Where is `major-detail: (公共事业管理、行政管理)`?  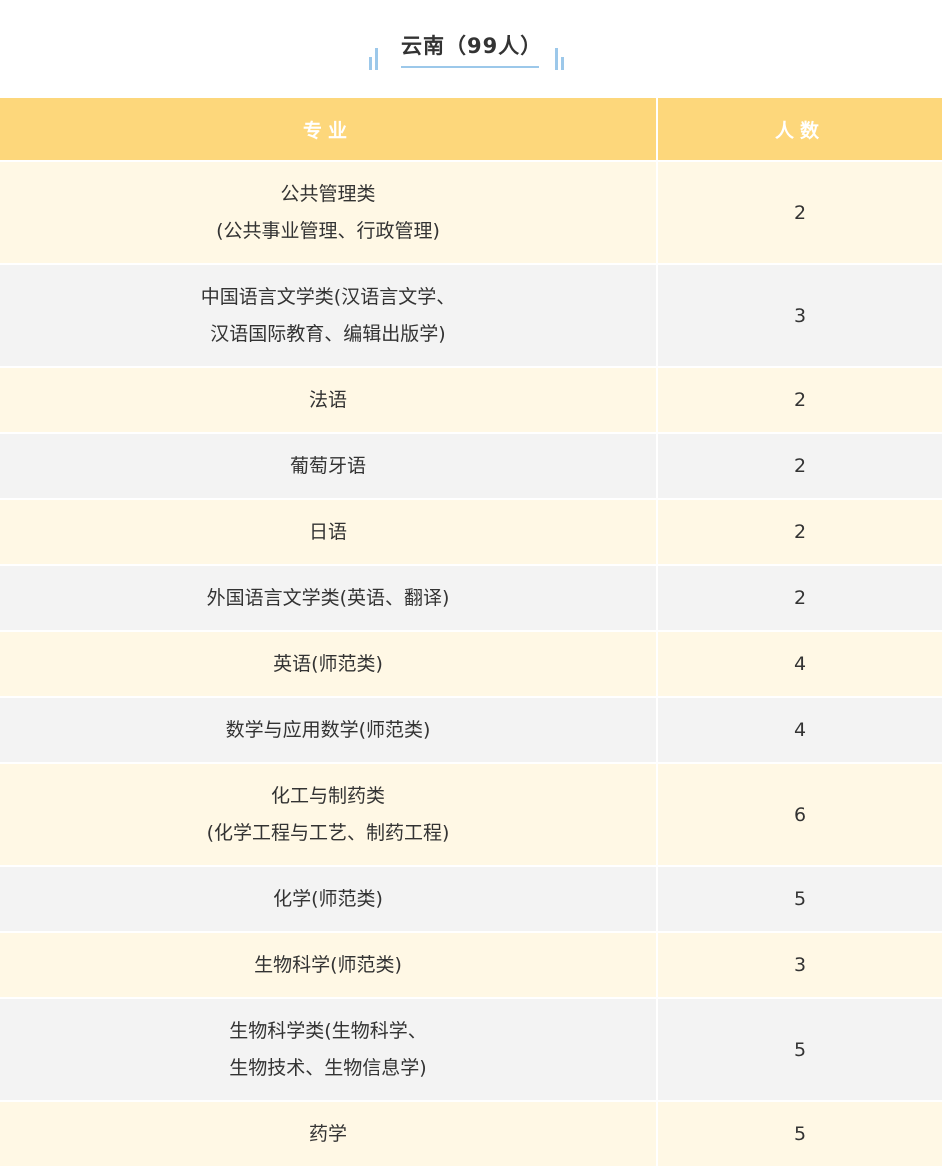 major-detail: (公共事业管理、行政管理) is located at coordinates (328, 230).